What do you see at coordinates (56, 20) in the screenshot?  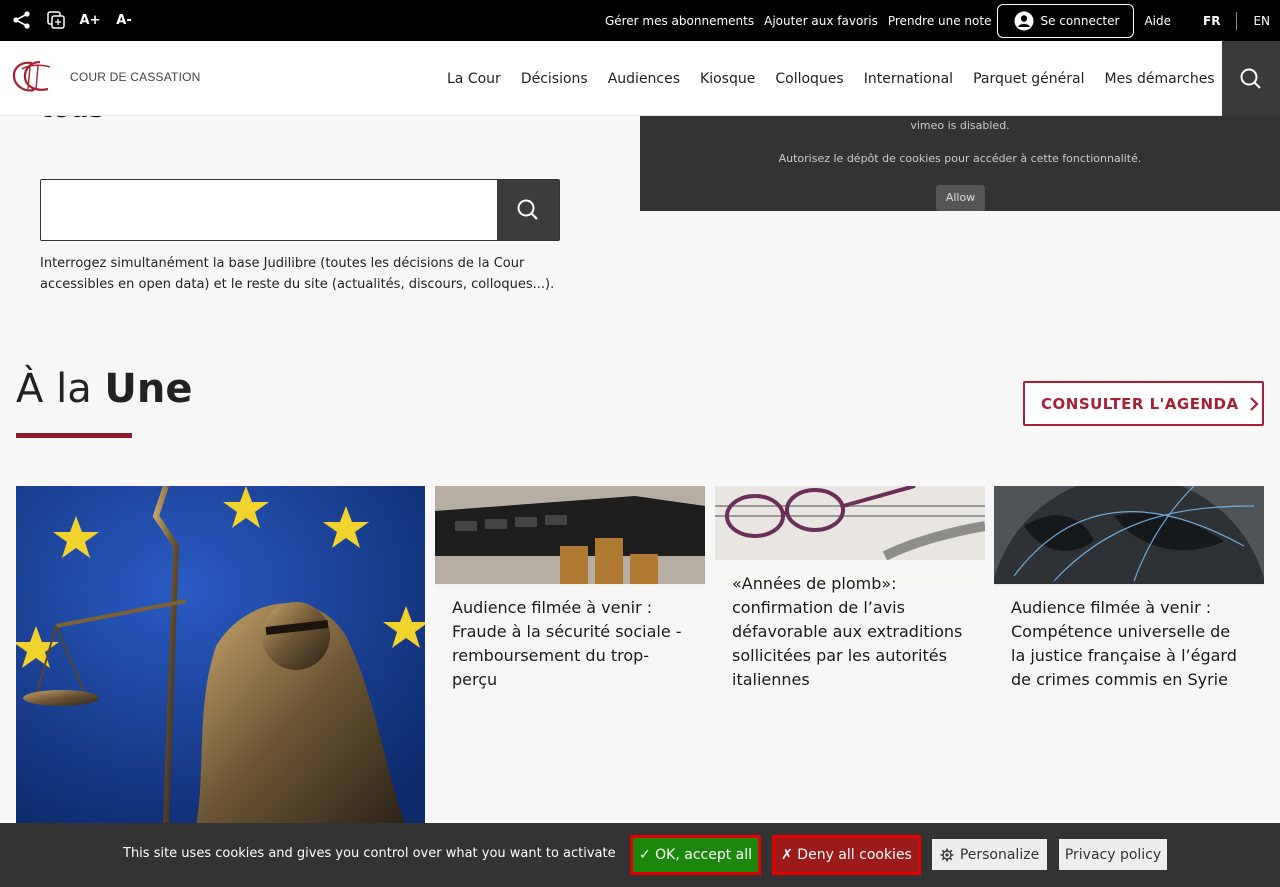 I see `copy-icon` at bounding box center [56, 20].